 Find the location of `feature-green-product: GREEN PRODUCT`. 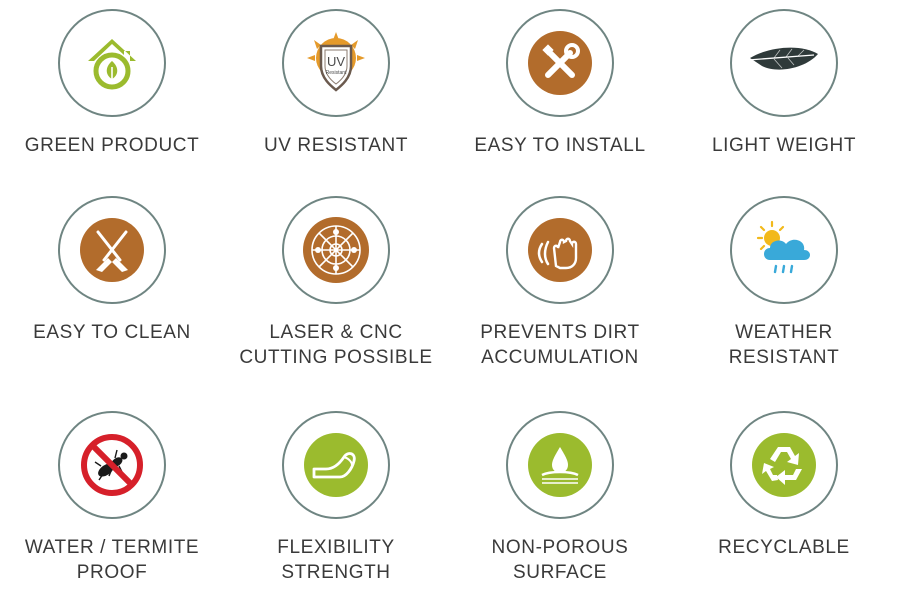

feature-green-product: GREEN PRODUCT is located at coordinates (112, 83).